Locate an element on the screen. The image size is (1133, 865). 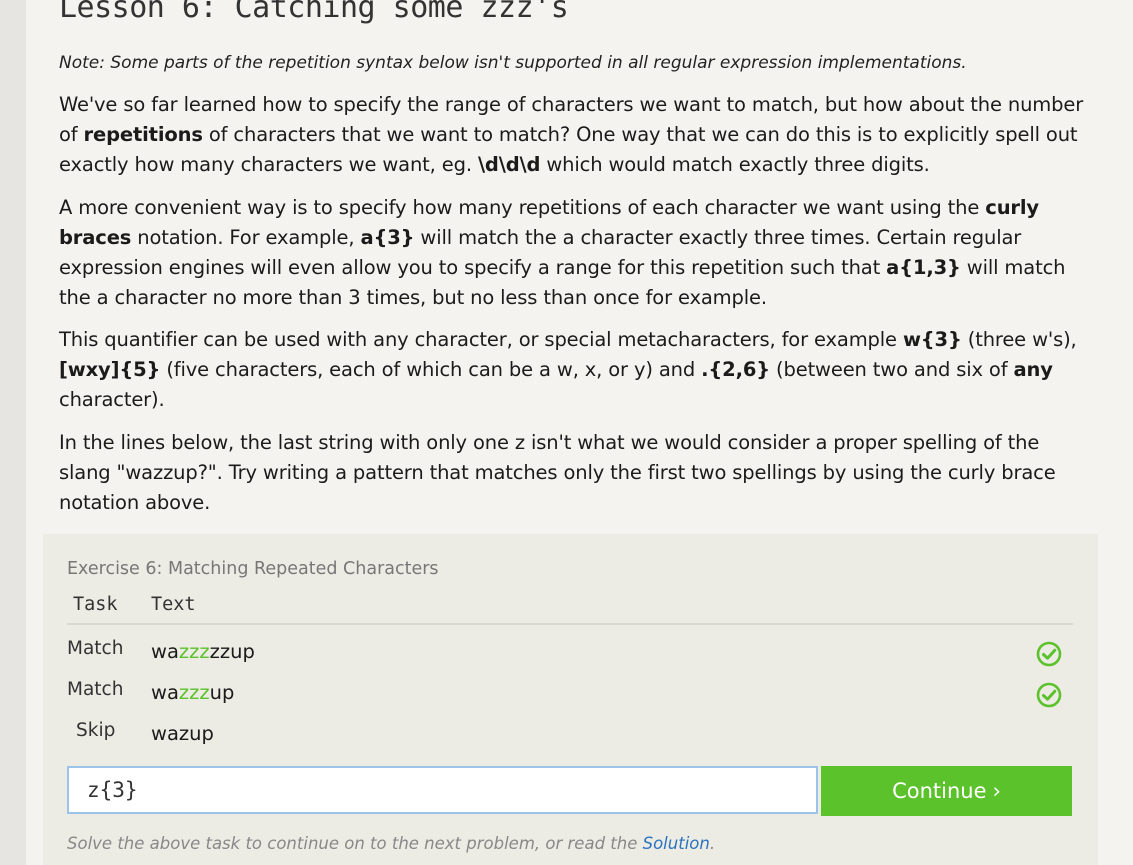
regex-input is located at coordinates (442, 790).